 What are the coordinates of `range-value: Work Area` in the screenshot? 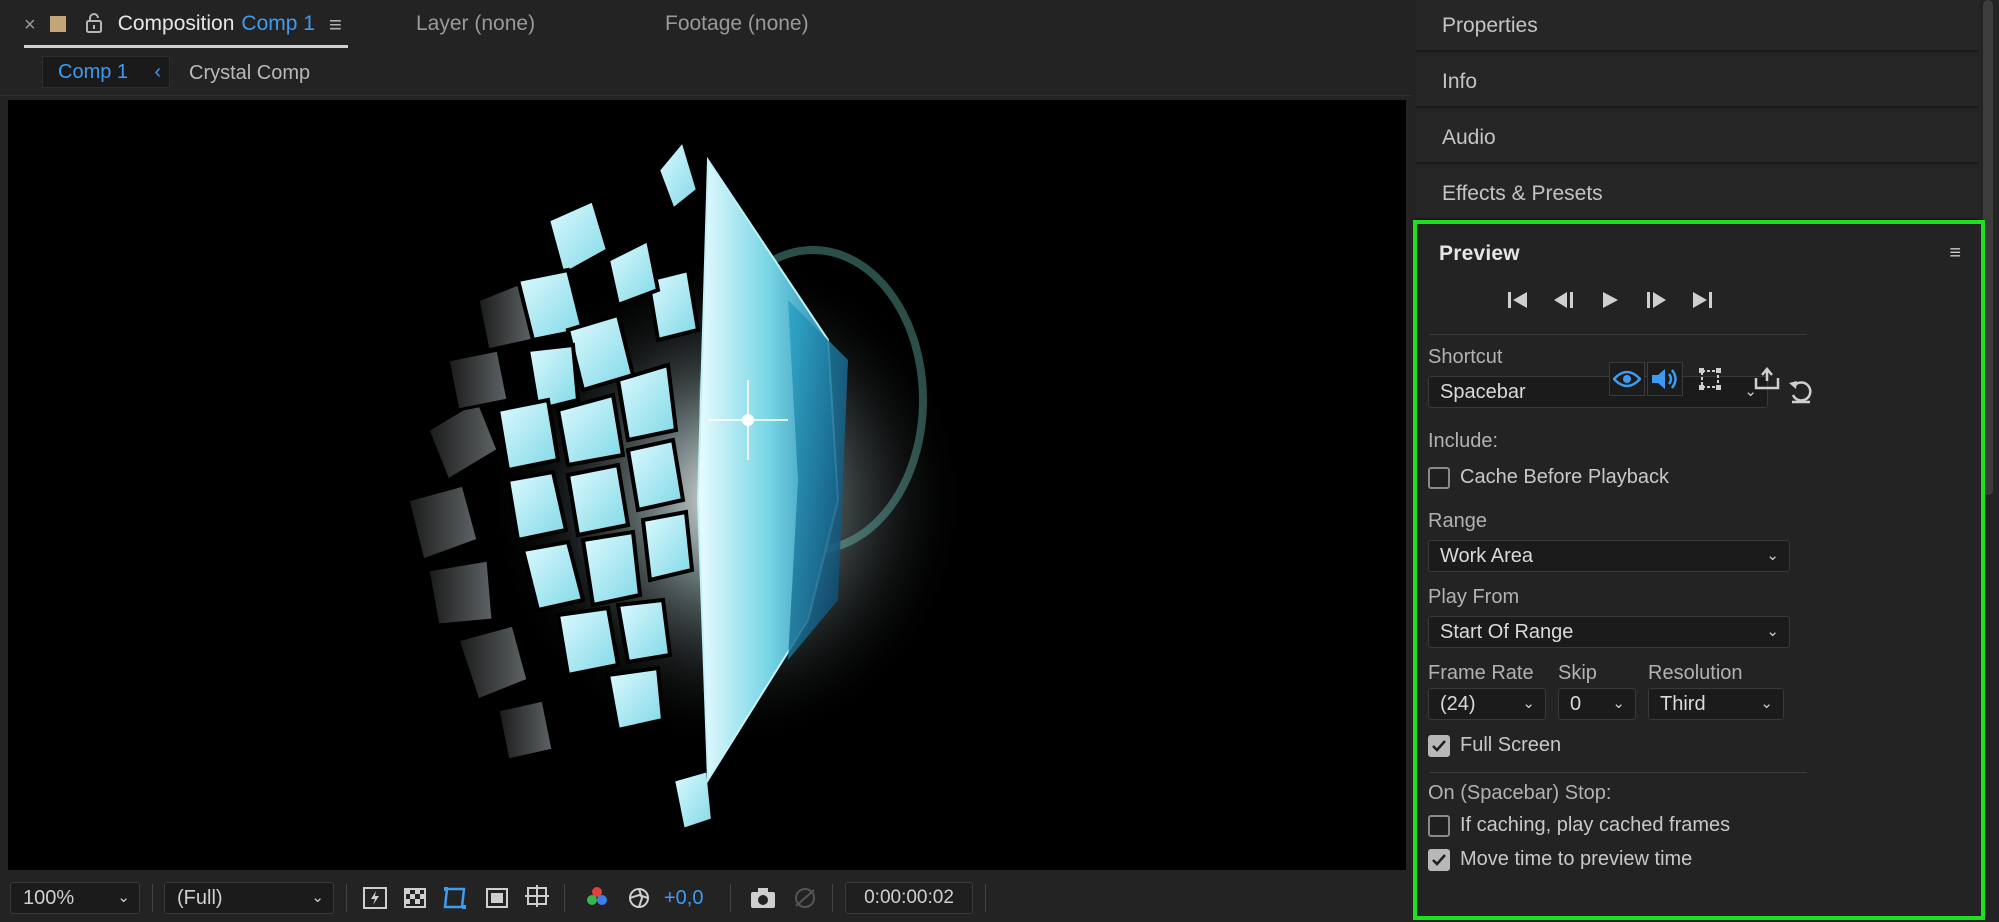 It's located at (1486, 556).